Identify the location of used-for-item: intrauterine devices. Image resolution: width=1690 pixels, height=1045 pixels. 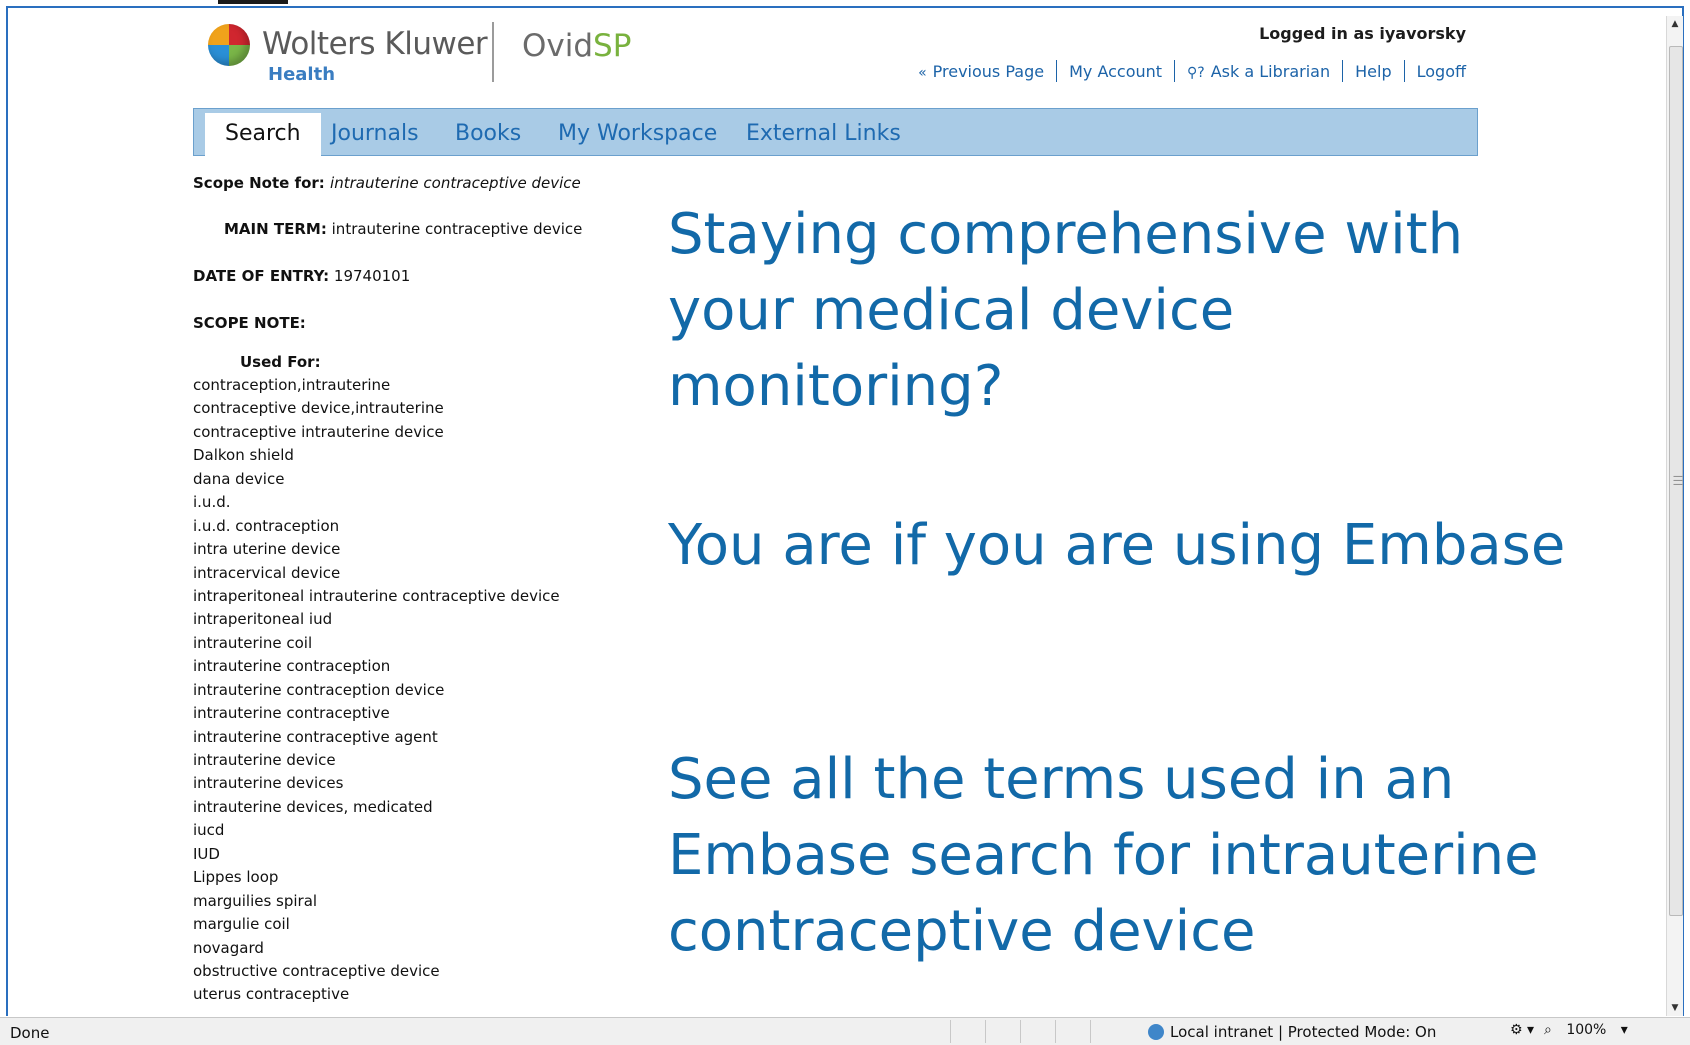
(268, 783).